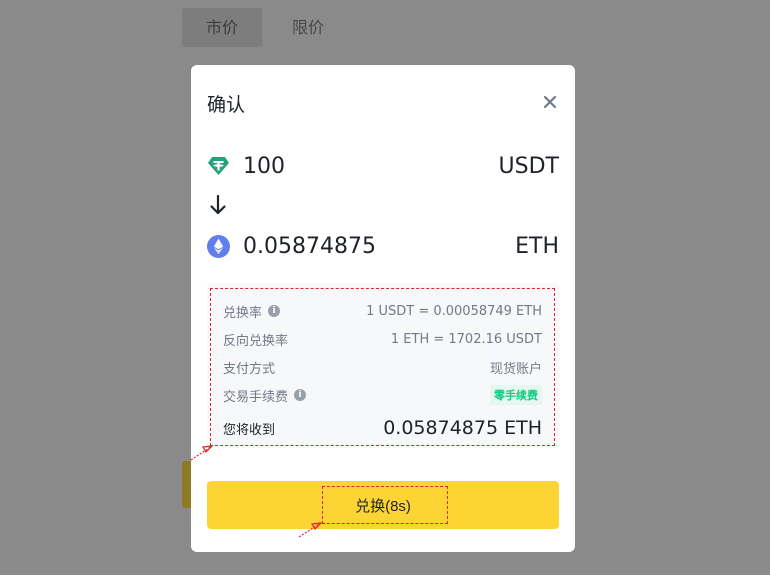  I want to click on dialog-title: 确认, so click(226, 105).